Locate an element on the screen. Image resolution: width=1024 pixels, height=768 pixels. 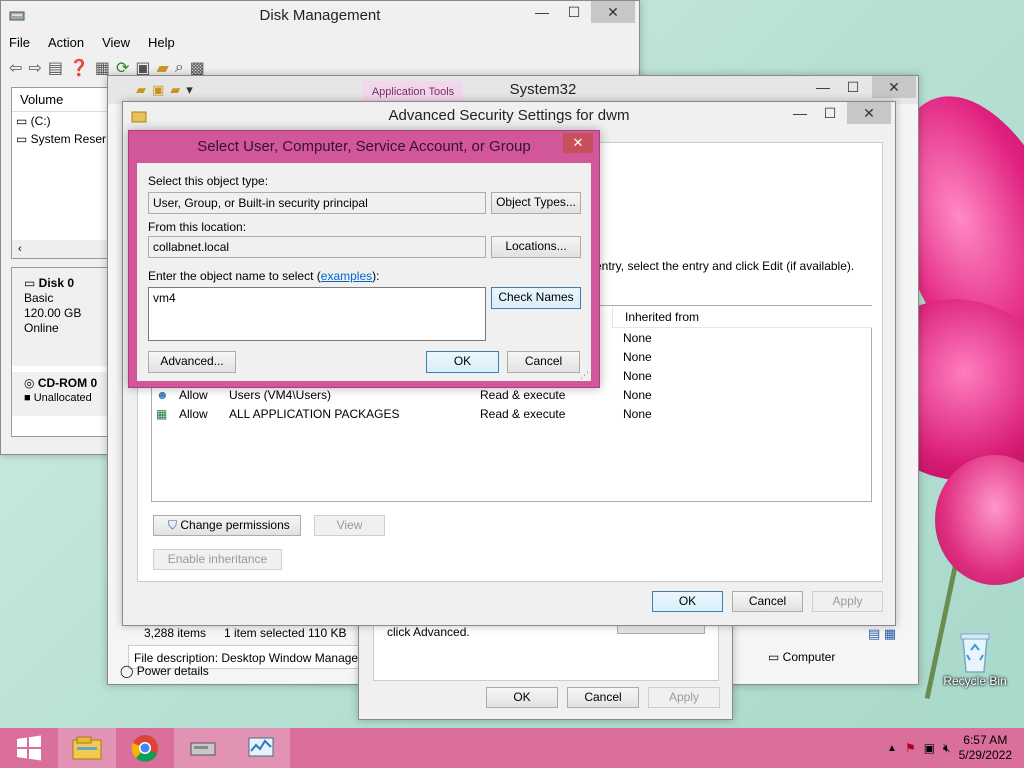
disk0-status: Online is located at coordinates (41, 328).